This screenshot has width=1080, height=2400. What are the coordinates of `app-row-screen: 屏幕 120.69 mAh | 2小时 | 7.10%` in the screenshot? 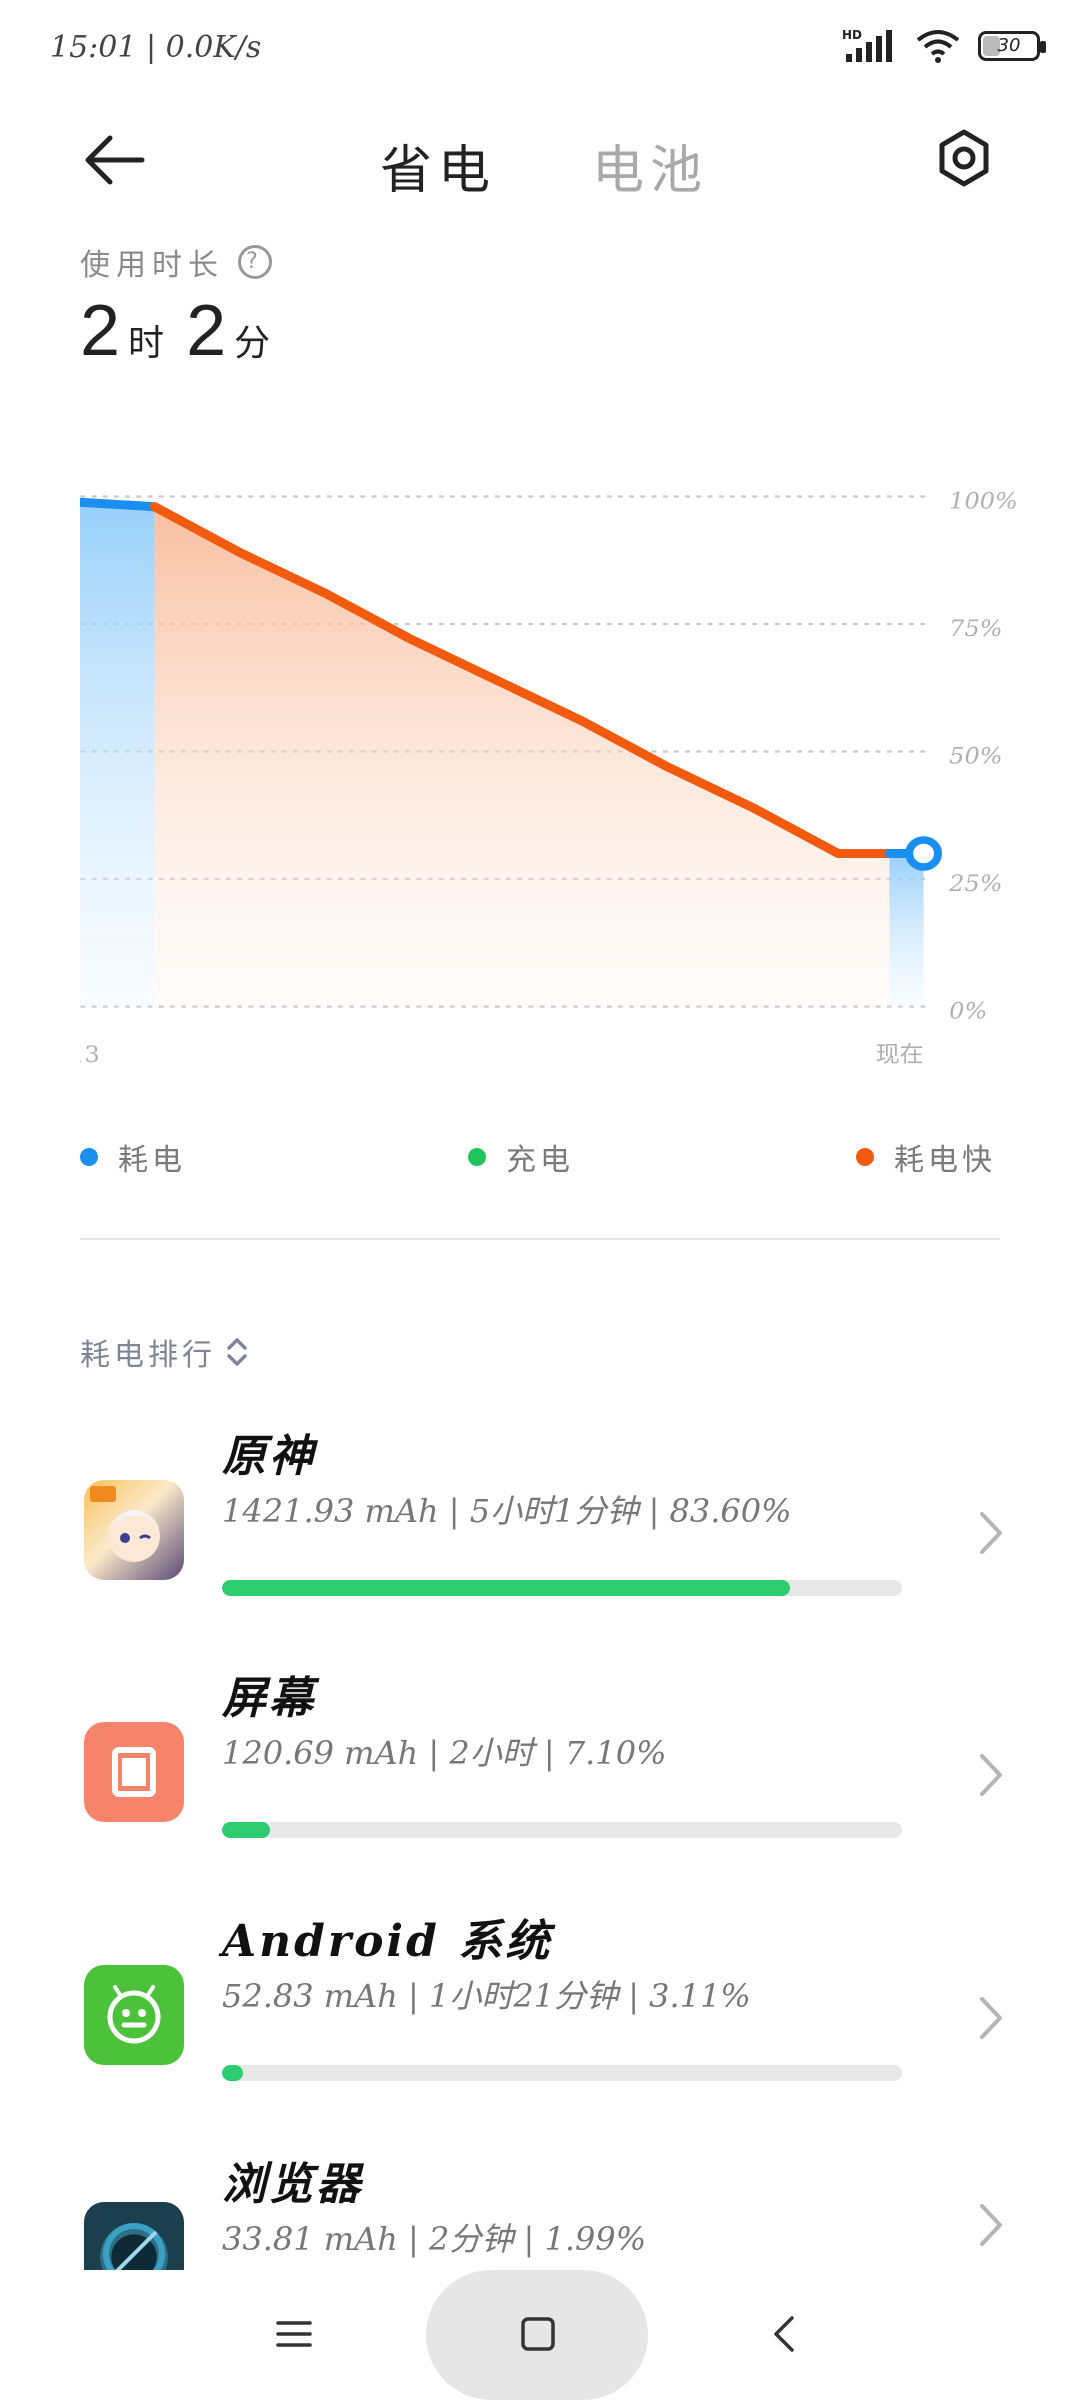 It's located at (540, 1772).